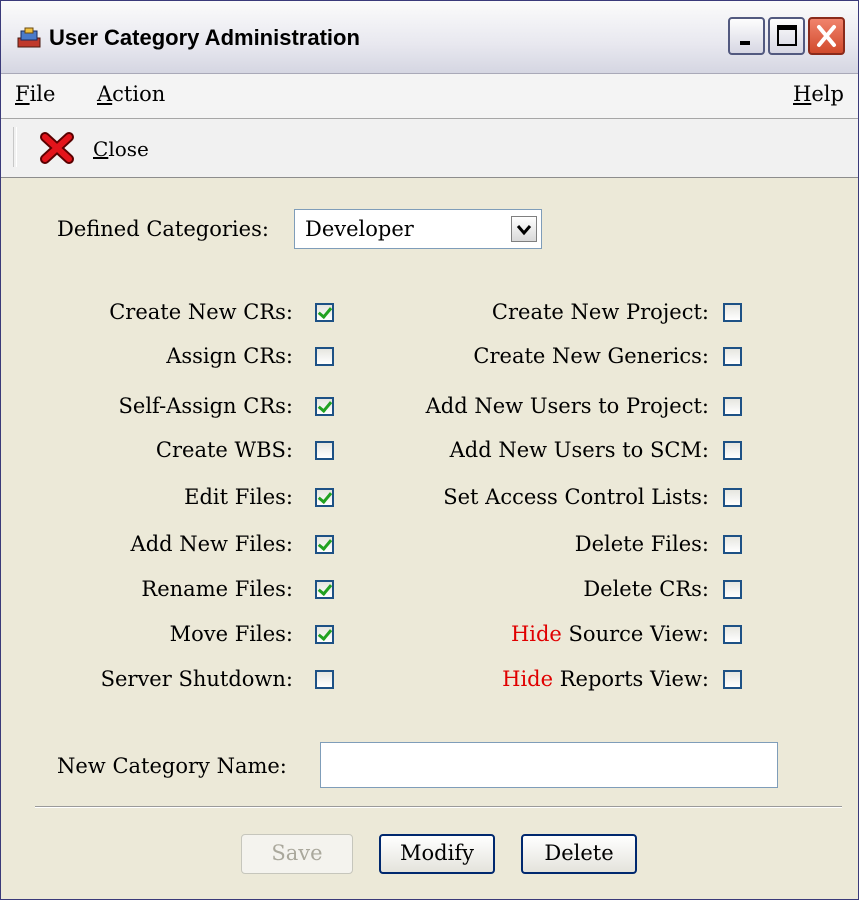 This screenshot has height=900, width=859. Describe the element at coordinates (429, 37) in the screenshot. I see `title-bar: User Category Administration` at that location.